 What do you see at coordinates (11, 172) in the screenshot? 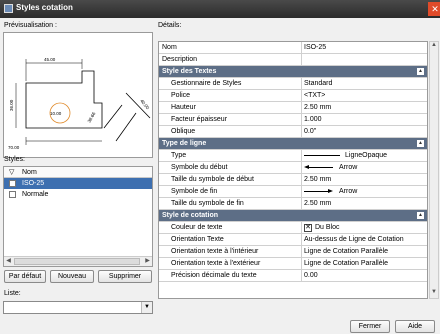
I see `filter-icon: ▽` at bounding box center [11, 172].